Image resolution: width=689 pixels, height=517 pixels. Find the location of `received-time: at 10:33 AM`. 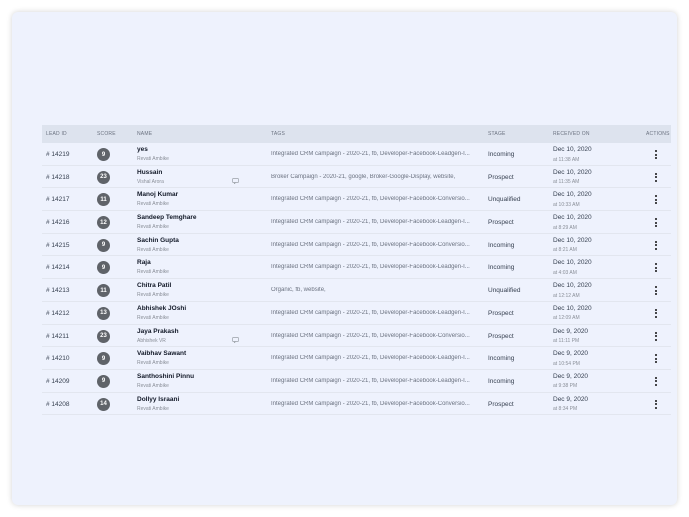

received-time: at 10:33 AM is located at coordinates (566, 204).